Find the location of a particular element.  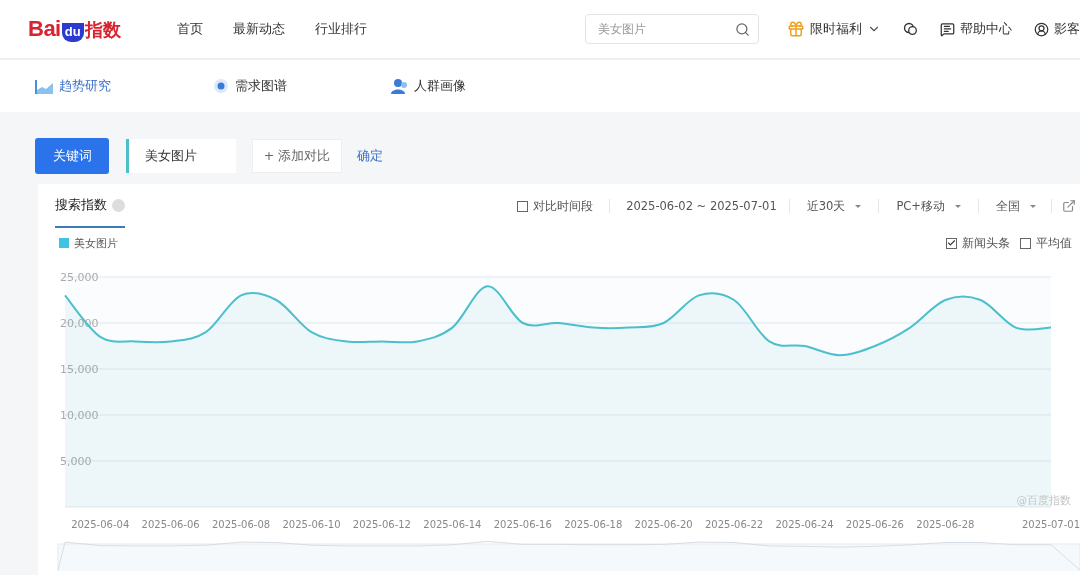

filter-dropdown: 近30天 is located at coordinates (834, 206).